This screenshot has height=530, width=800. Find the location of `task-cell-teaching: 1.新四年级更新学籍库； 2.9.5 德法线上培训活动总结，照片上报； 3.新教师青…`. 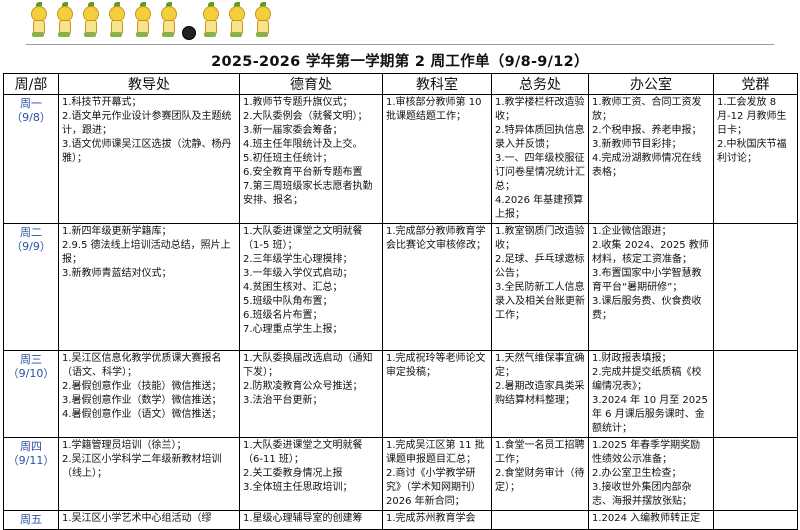

task-cell-teaching: 1.新四年级更新学籍库； 2.9.5 德法线上培训活动总结，照片上报； 3.新教师青… is located at coordinates (149, 287).